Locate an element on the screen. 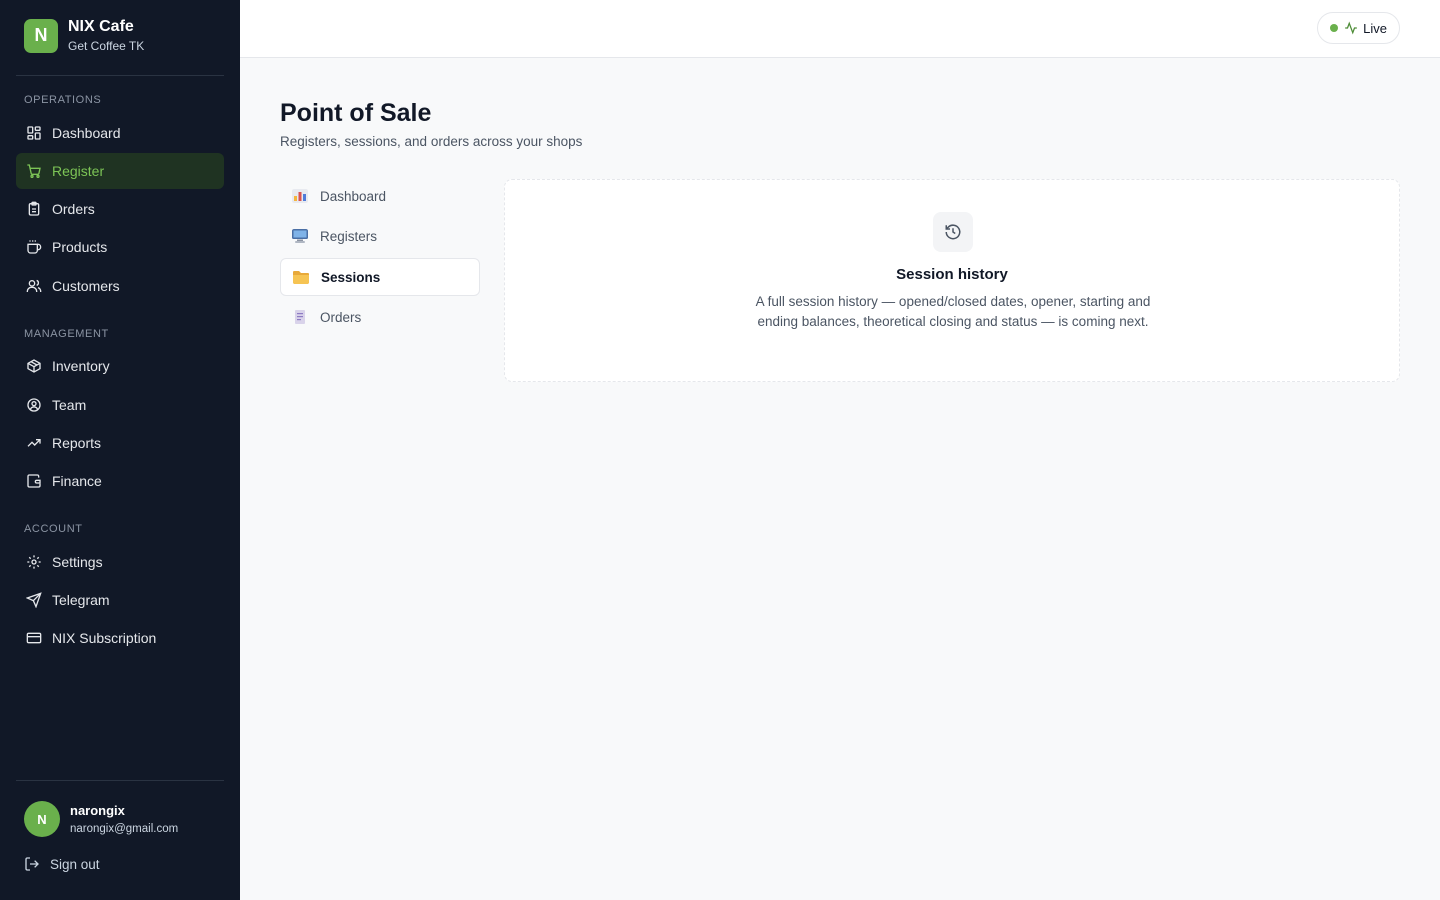 This screenshot has height=900, width=1440. coffee-icon is located at coordinates (34, 247).